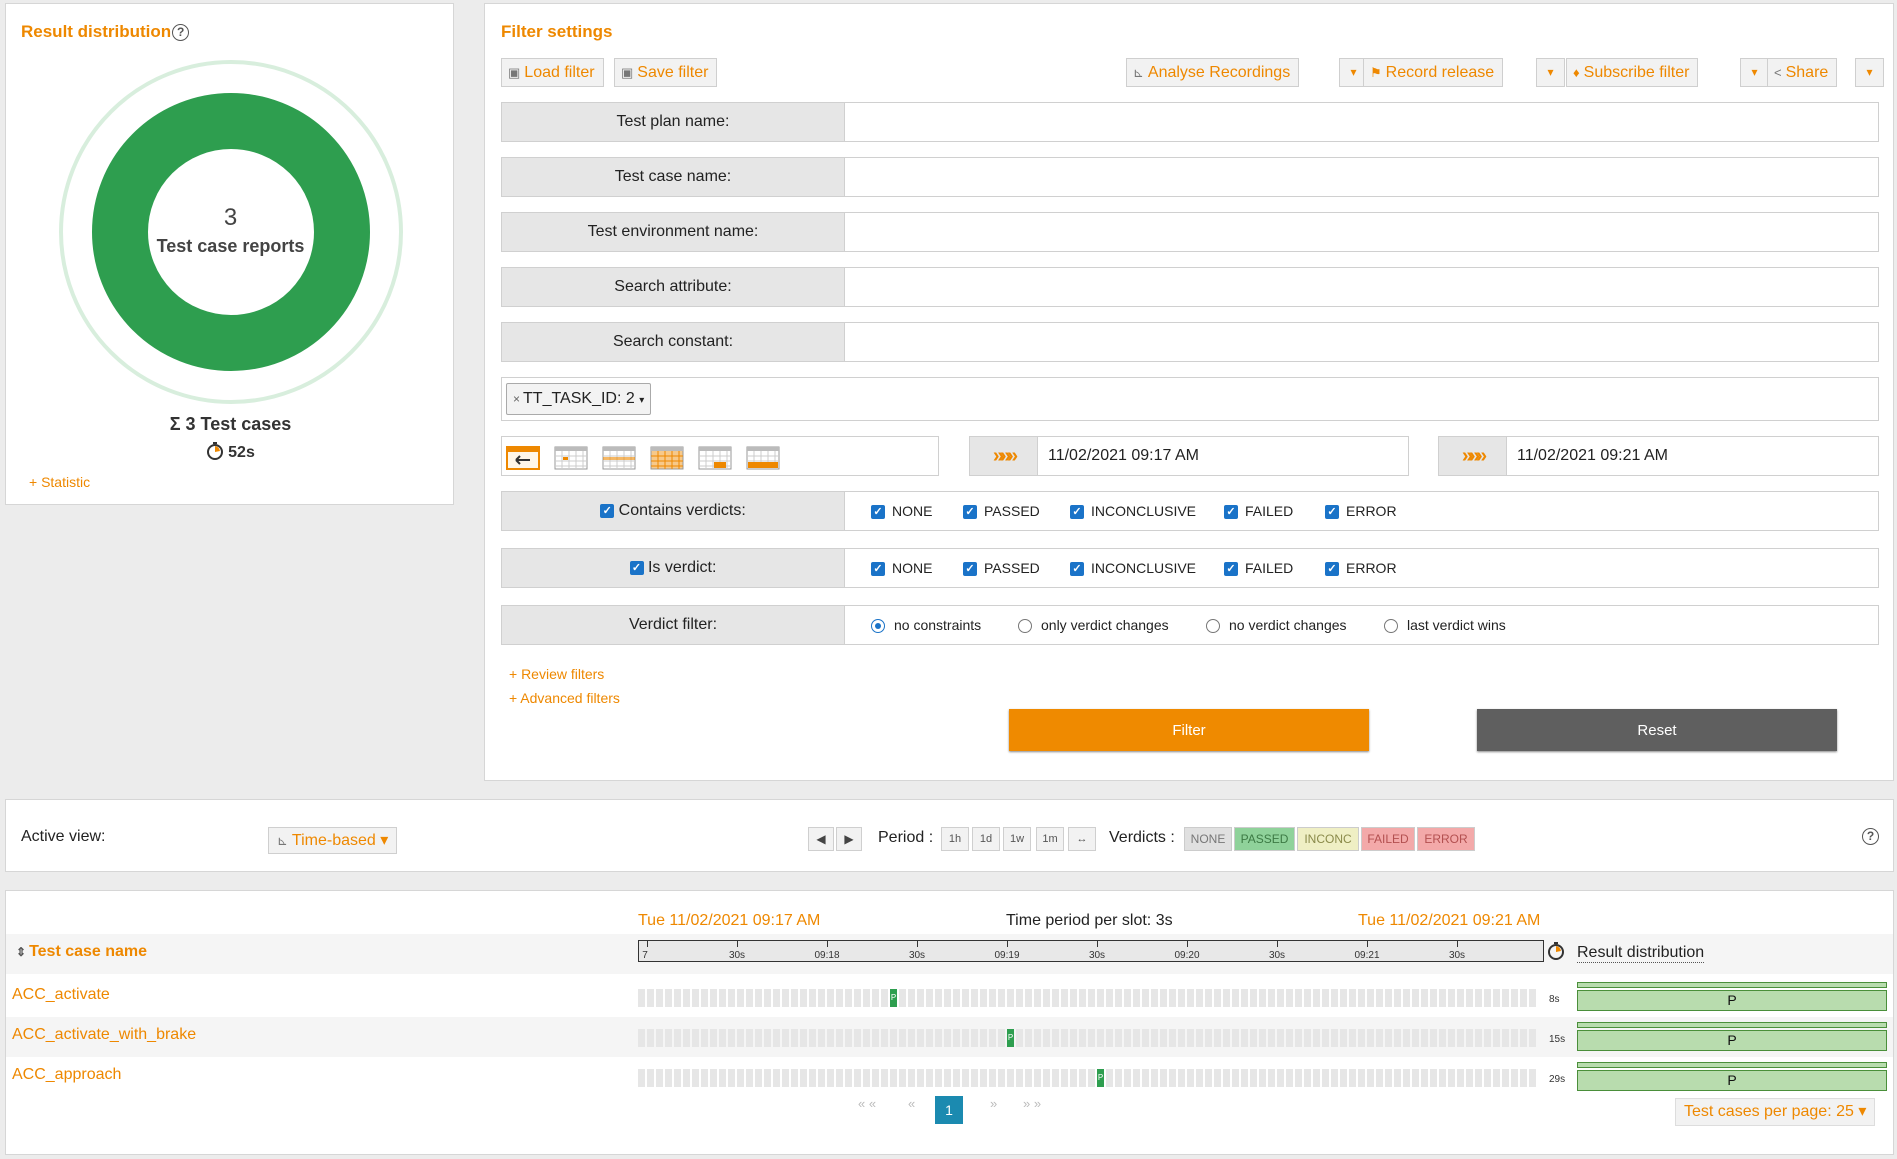  Describe the element at coordinates (564, 698) in the screenshot. I see `advanced-filters-link: + Advanced filters` at that location.